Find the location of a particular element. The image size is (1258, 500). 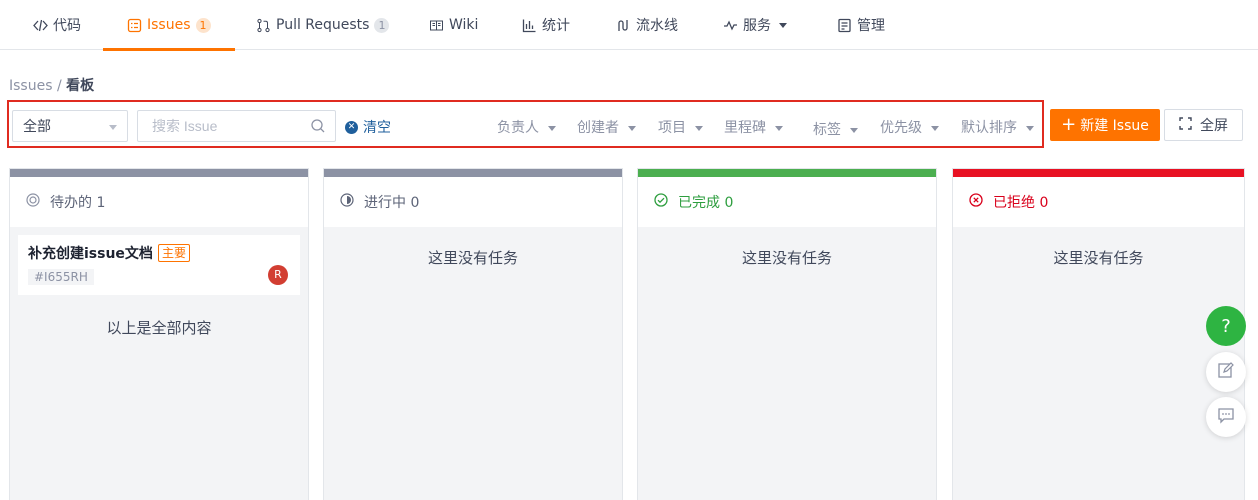

tab-issues: Issues 1 is located at coordinates (168, 25).